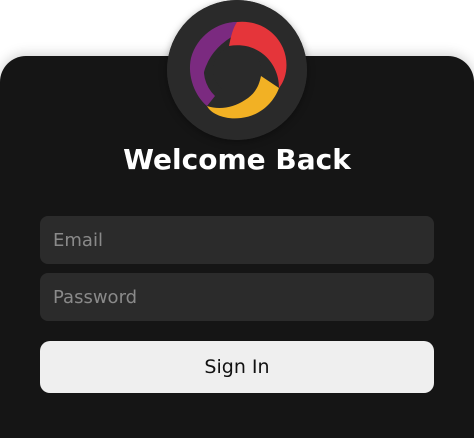  I want to click on email-field, so click(237, 240).